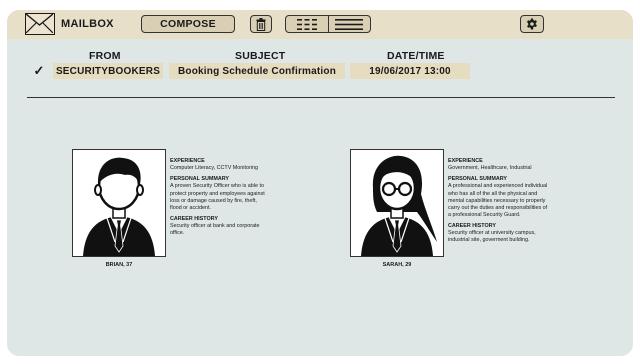  What do you see at coordinates (214, 168) in the screenshot?
I see `experience-text: Computer Literacy, CCTV Monitoring` at bounding box center [214, 168].